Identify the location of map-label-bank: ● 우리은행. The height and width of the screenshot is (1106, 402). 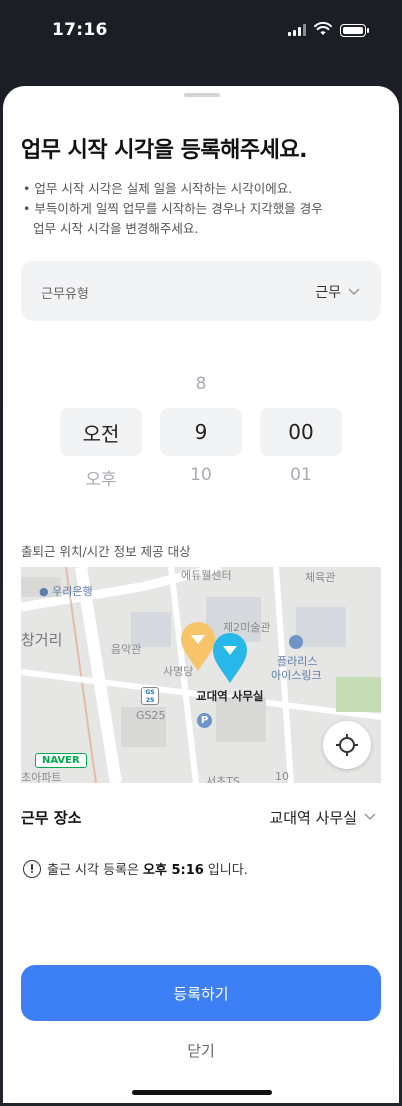
(66, 591).